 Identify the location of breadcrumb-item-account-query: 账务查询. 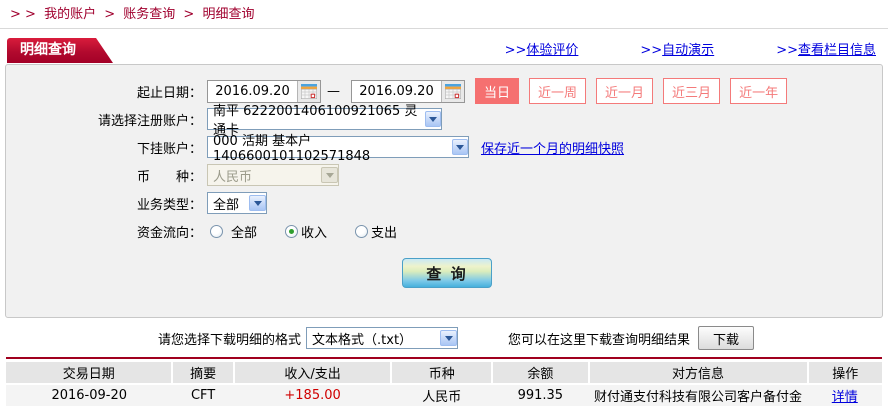
(149, 14).